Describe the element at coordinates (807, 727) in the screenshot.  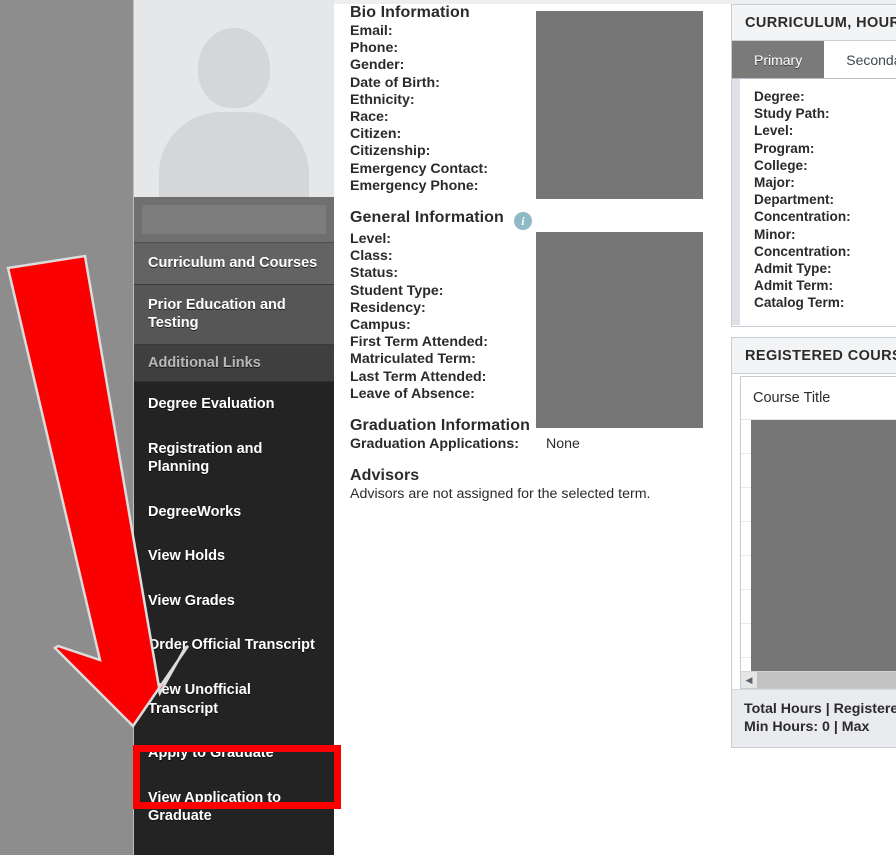
I see `min-hours-line: Min Hours: 0 | Max` at that location.